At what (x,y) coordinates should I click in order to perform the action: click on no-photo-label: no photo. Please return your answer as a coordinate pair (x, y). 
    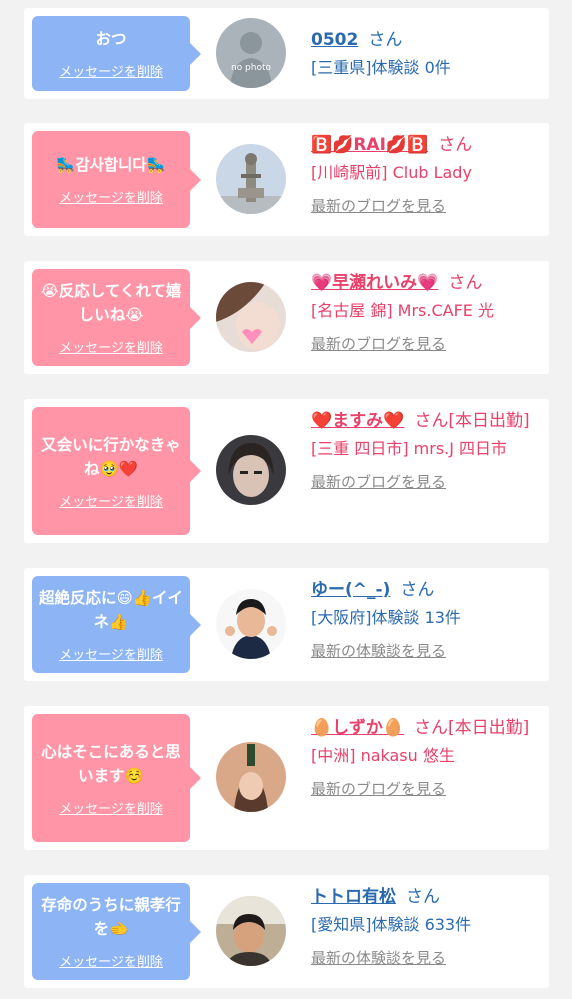
    Looking at the image, I should click on (251, 68).